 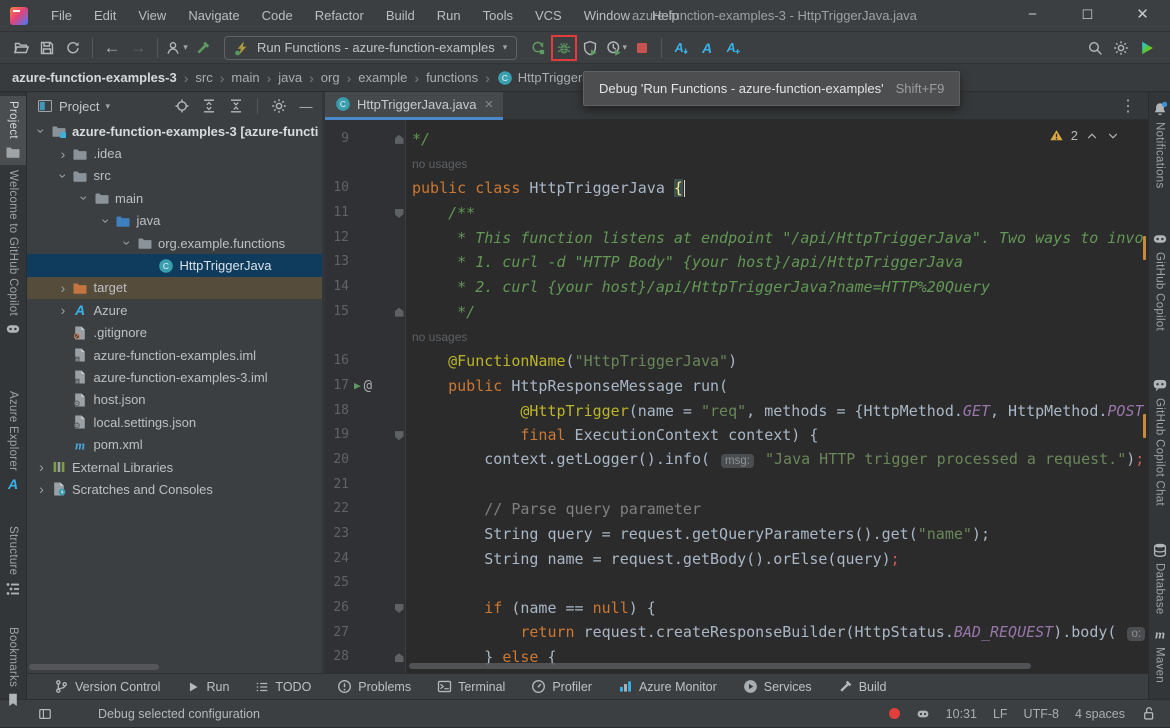 What do you see at coordinates (105, 15) in the screenshot?
I see `menu-edit: Edit` at bounding box center [105, 15].